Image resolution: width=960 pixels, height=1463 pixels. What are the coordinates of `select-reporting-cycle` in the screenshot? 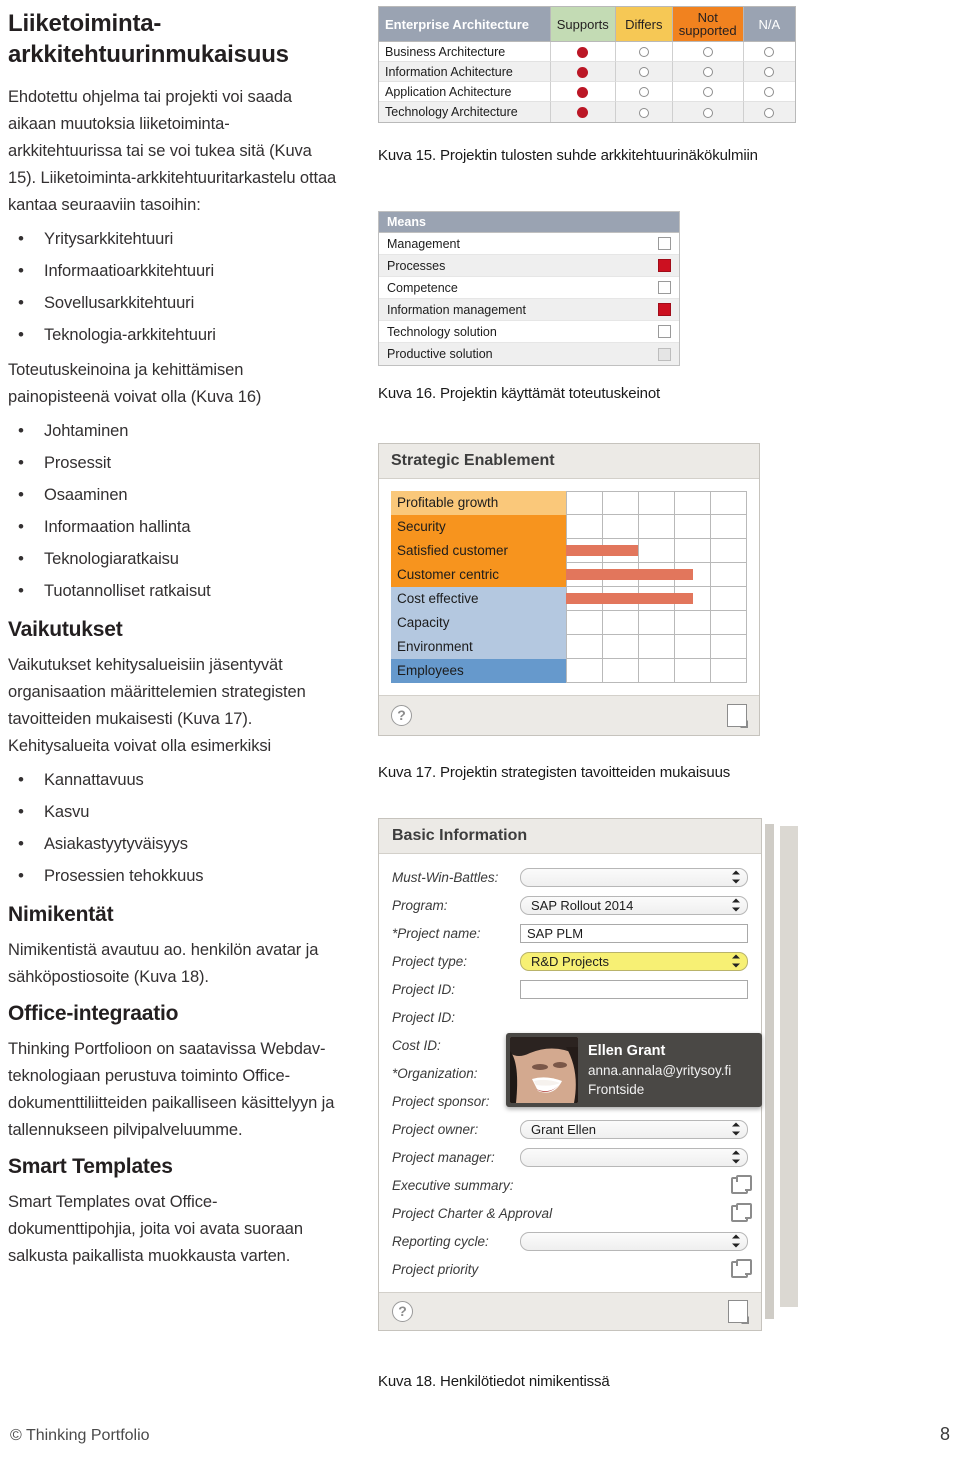 It's located at (634, 1241).